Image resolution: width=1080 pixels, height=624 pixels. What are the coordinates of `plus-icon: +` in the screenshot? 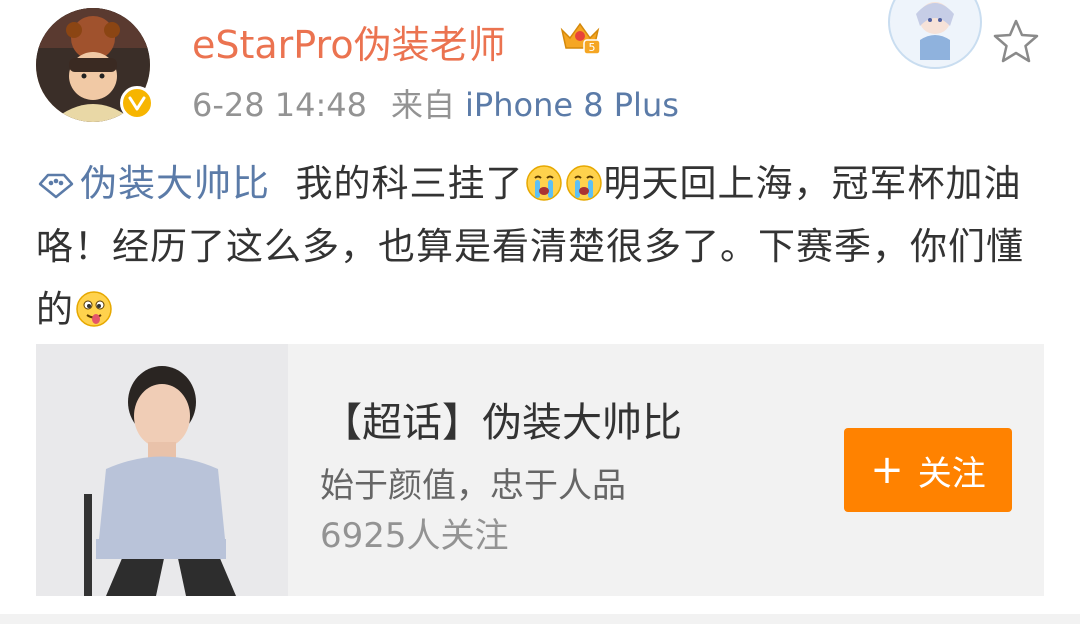 It's located at (887, 470).